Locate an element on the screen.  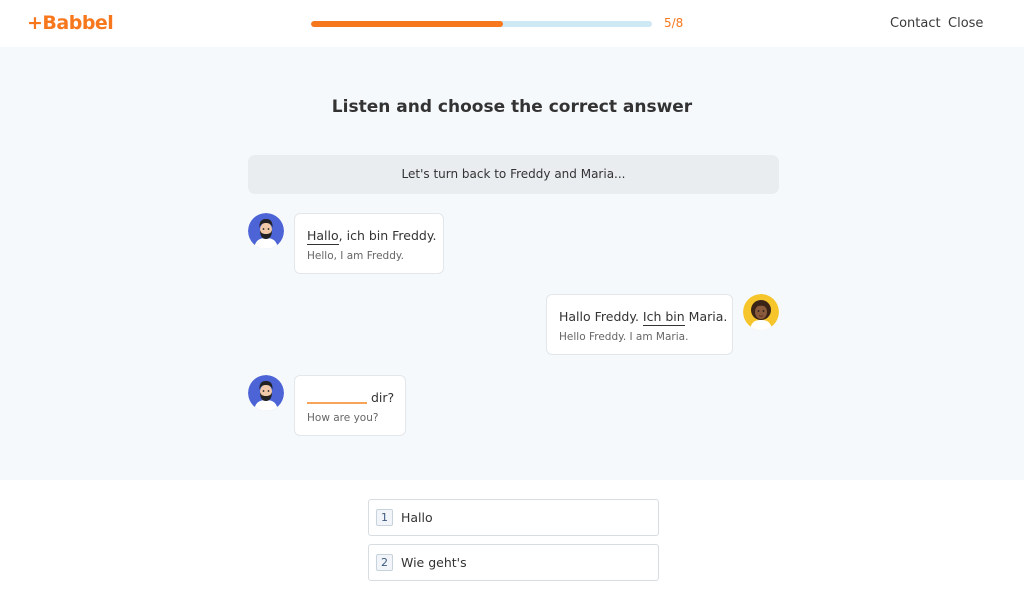
message-text: Hallo Freddy. Ich bin Maria. is located at coordinates (643, 317).